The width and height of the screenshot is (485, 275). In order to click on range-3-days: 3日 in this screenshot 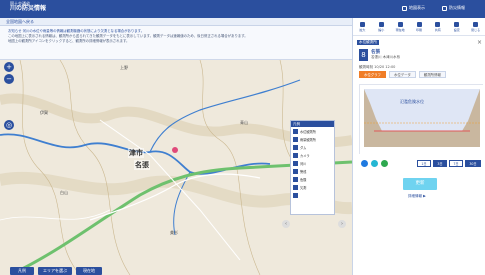, I will do `click(440, 163)`.